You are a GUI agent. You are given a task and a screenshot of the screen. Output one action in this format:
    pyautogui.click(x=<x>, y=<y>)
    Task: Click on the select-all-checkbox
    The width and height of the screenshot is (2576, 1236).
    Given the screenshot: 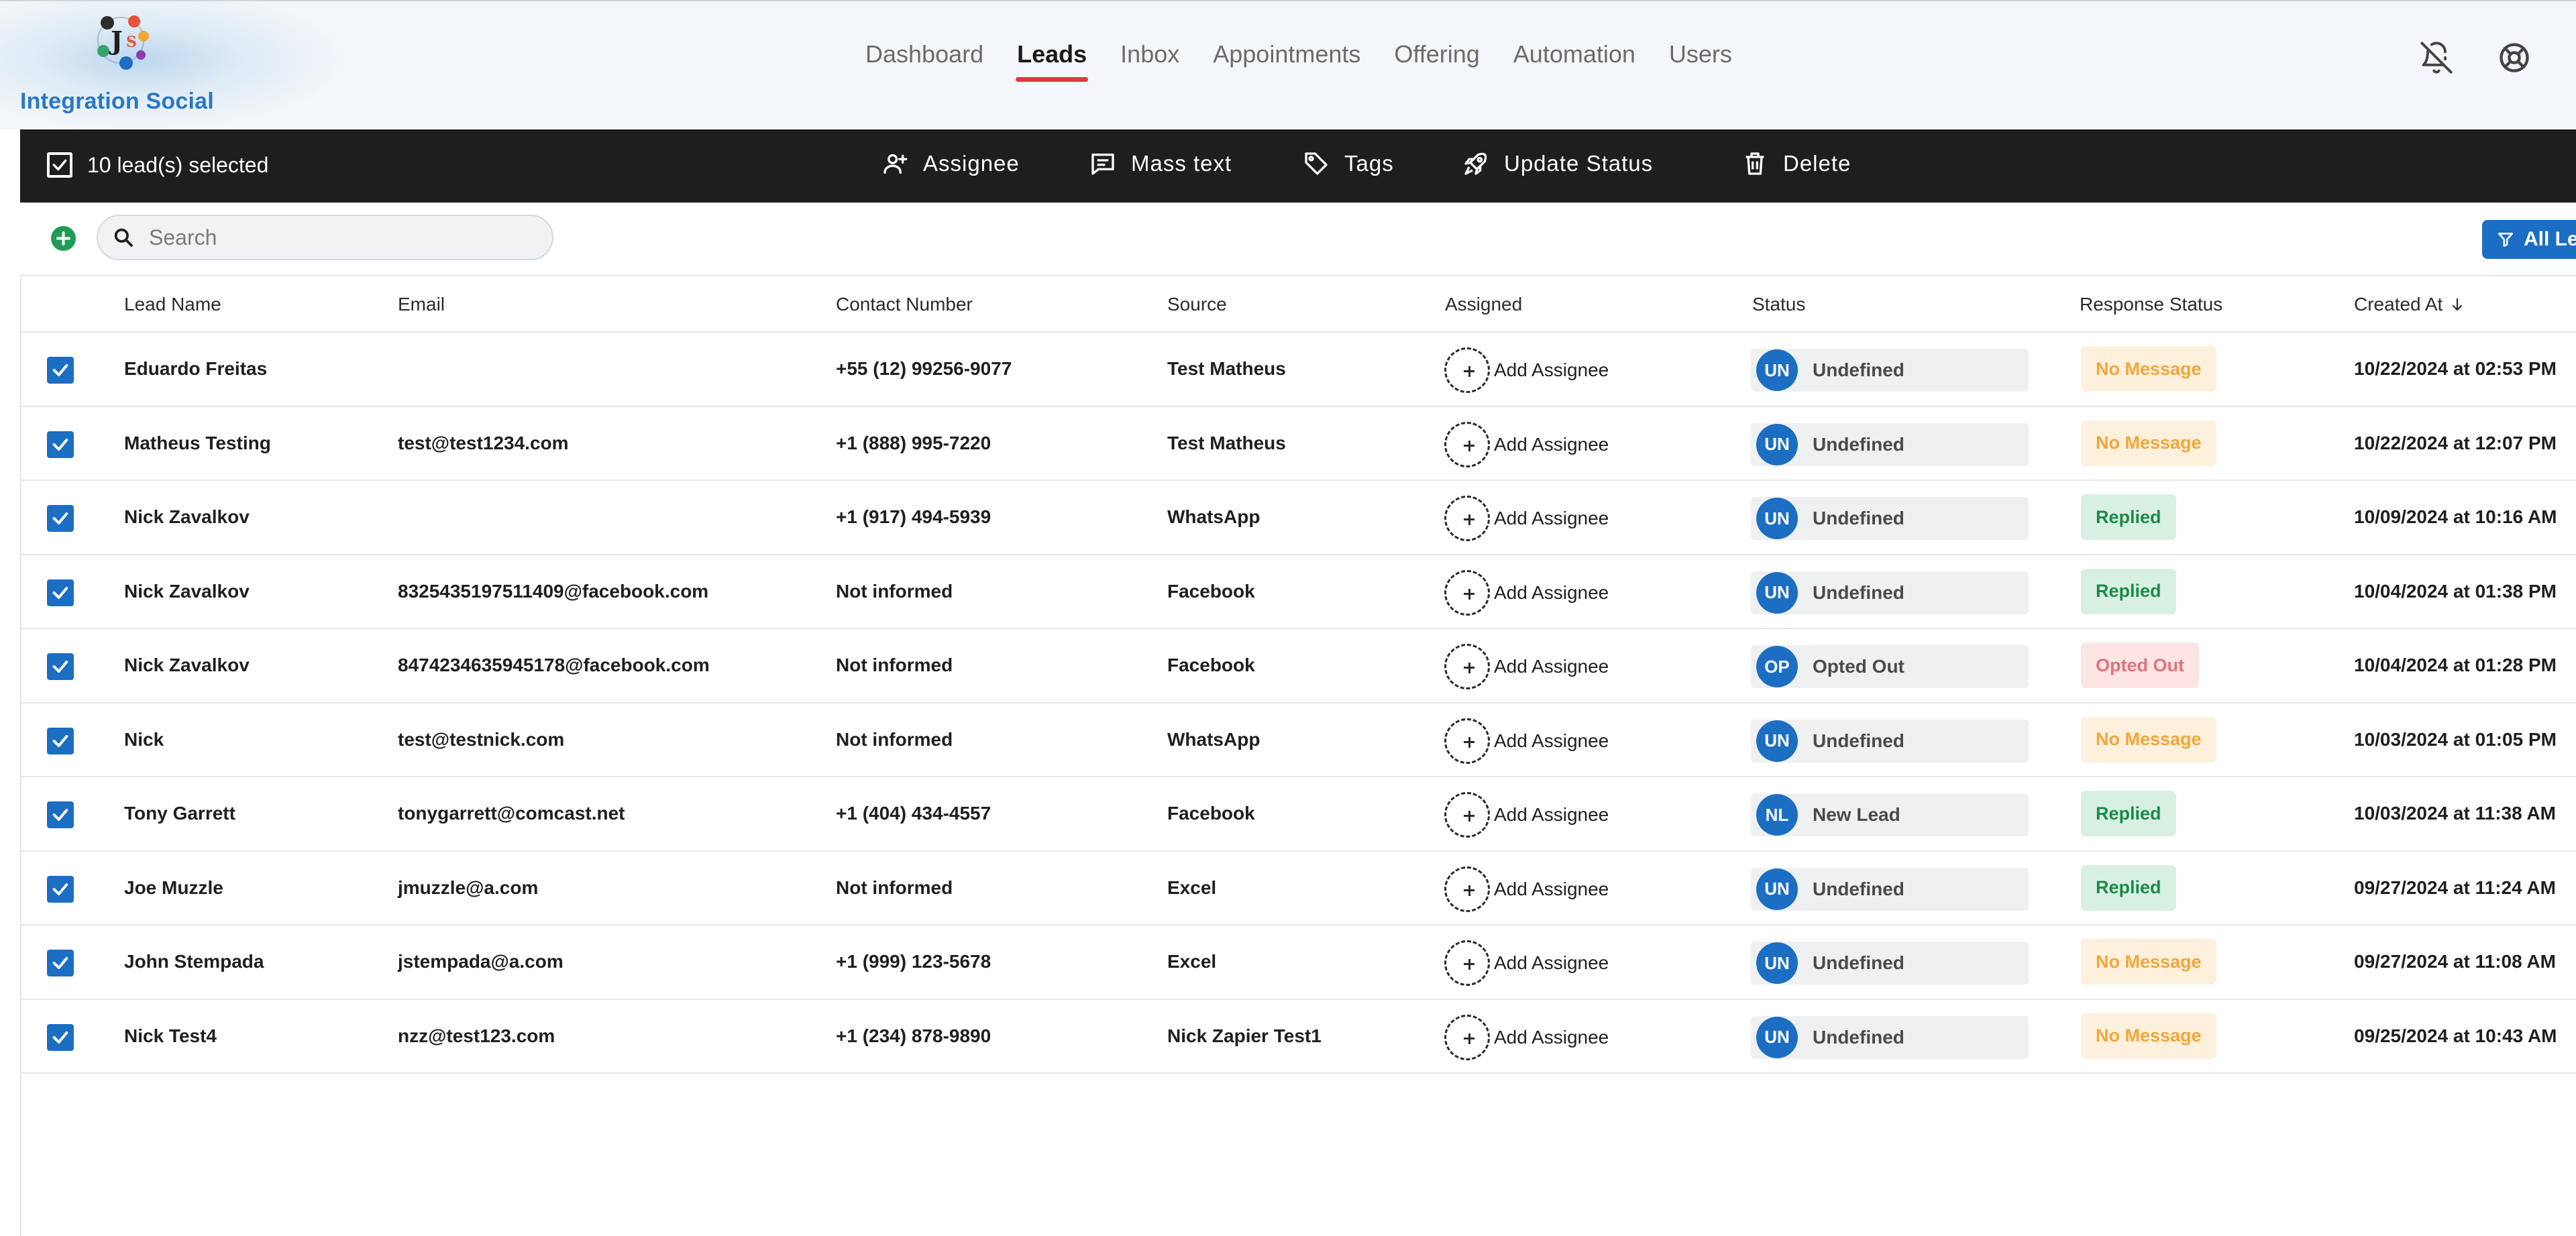 What is the action you would take?
    pyautogui.click(x=59, y=165)
    